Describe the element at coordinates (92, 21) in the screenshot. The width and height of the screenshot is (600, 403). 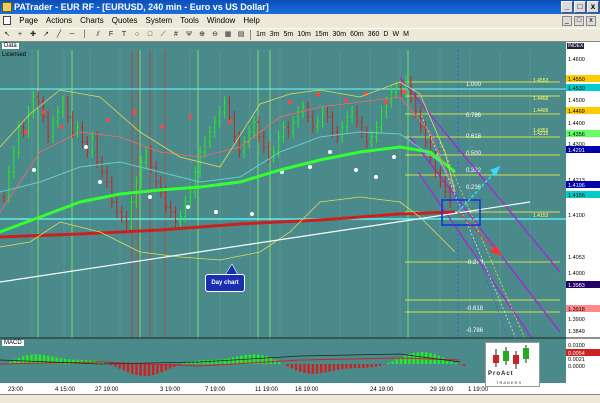
I see `menu-charts: Charts` at that location.